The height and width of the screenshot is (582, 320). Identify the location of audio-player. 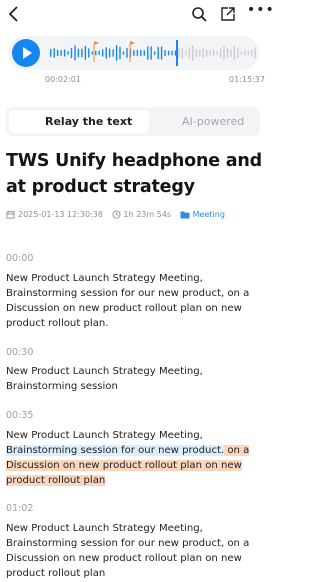
(133, 53).